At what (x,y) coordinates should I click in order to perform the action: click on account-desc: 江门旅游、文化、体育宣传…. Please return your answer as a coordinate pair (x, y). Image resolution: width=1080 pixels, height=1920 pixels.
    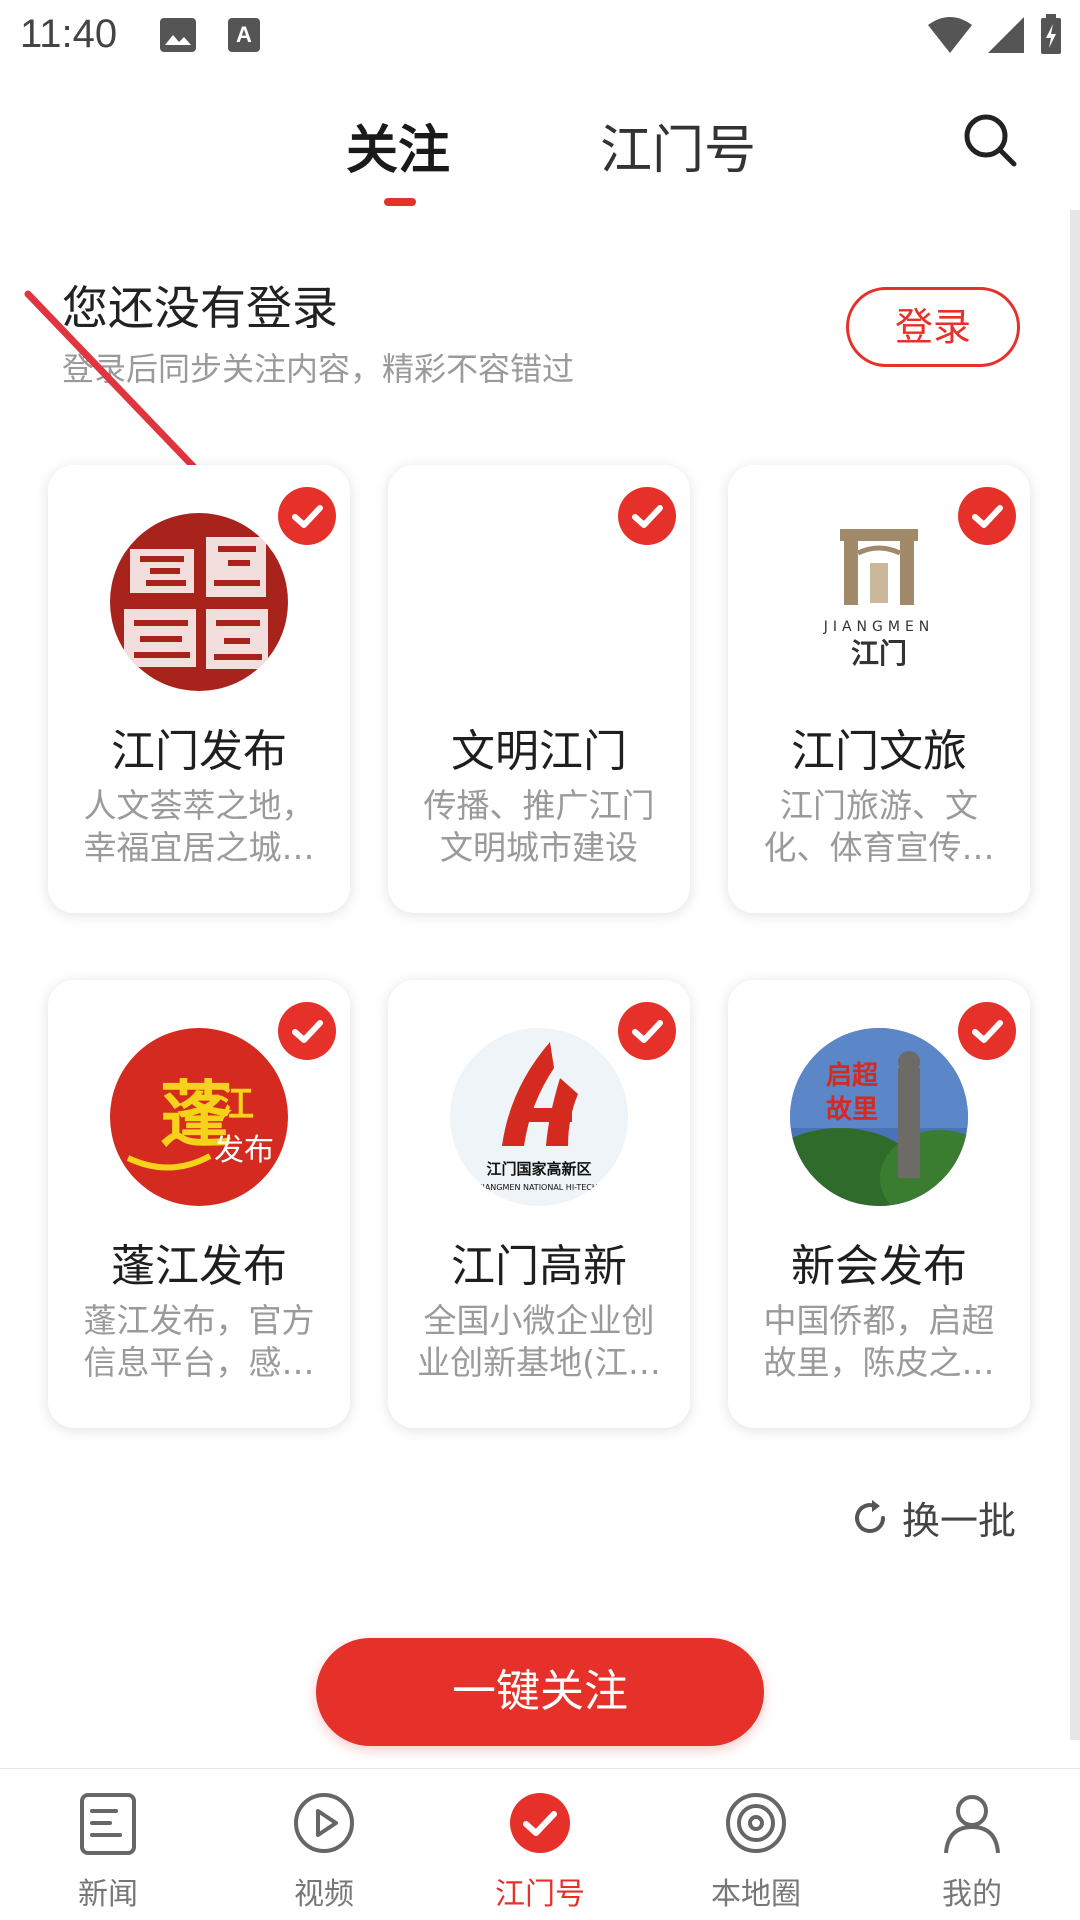
    Looking at the image, I should click on (879, 826).